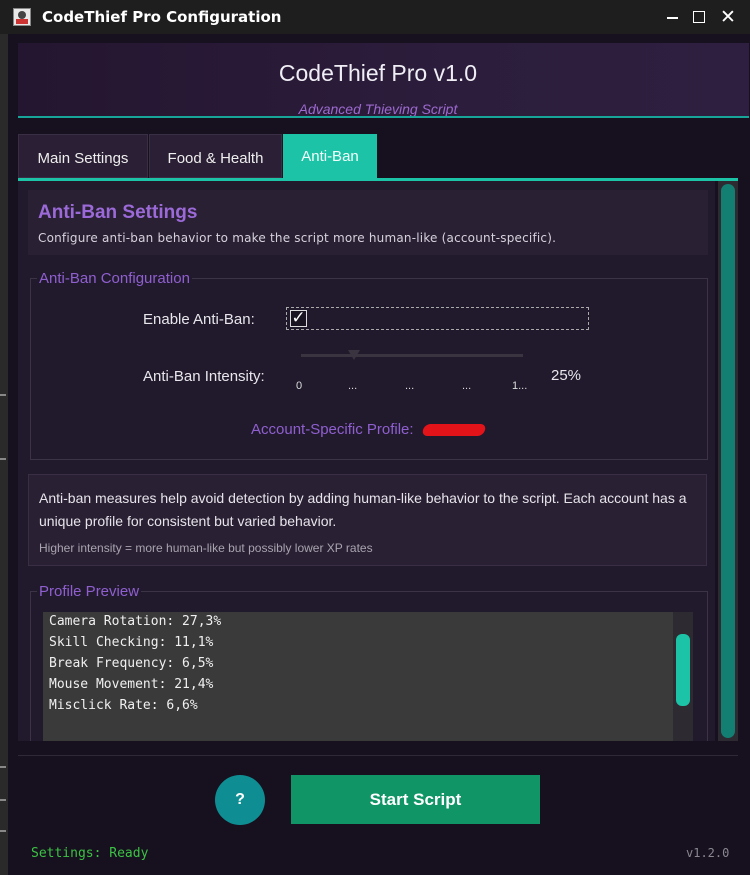  What do you see at coordinates (215, 156) in the screenshot?
I see `tab-food-health: Food & Health` at bounding box center [215, 156].